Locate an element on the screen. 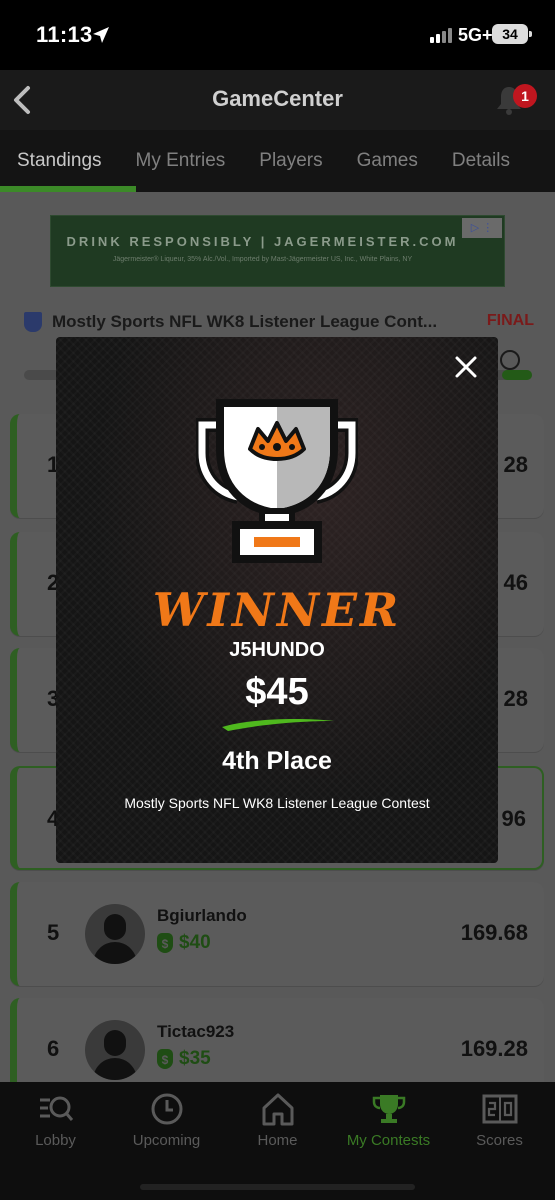  battery-icon: 34 is located at coordinates (512, 34).